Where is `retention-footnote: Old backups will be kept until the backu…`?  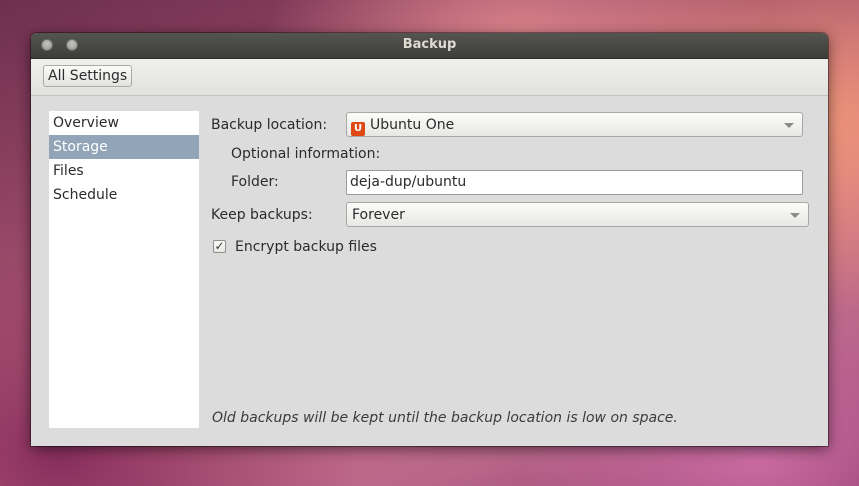 retention-footnote: Old backups will be kept until the backu… is located at coordinates (445, 418).